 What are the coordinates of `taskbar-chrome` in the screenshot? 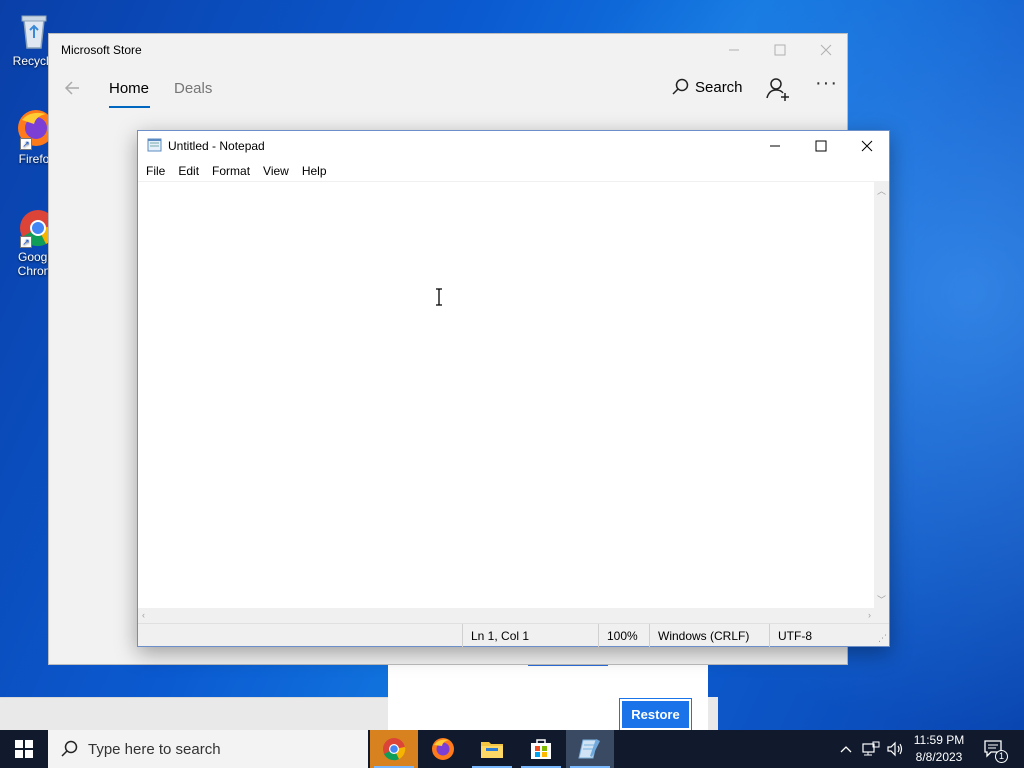 It's located at (394, 749).